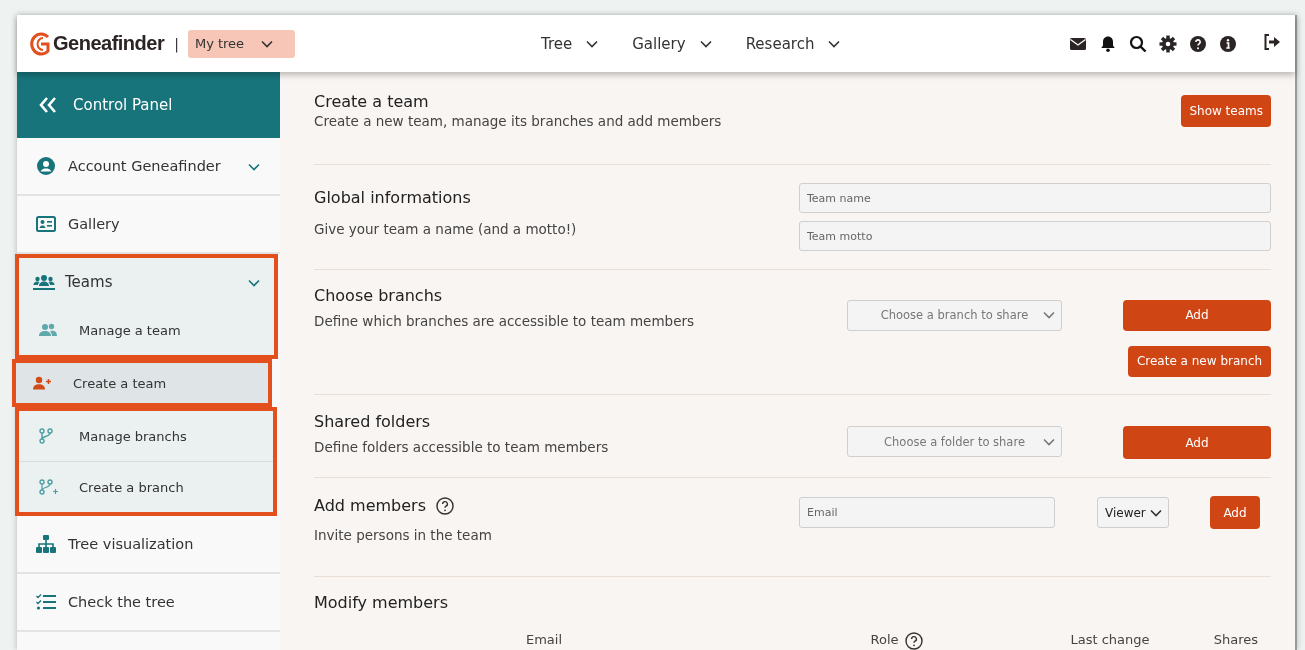  What do you see at coordinates (371, 101) in the screenshot?
I see `section-title: Create a team` at bounding box center [371, 101].